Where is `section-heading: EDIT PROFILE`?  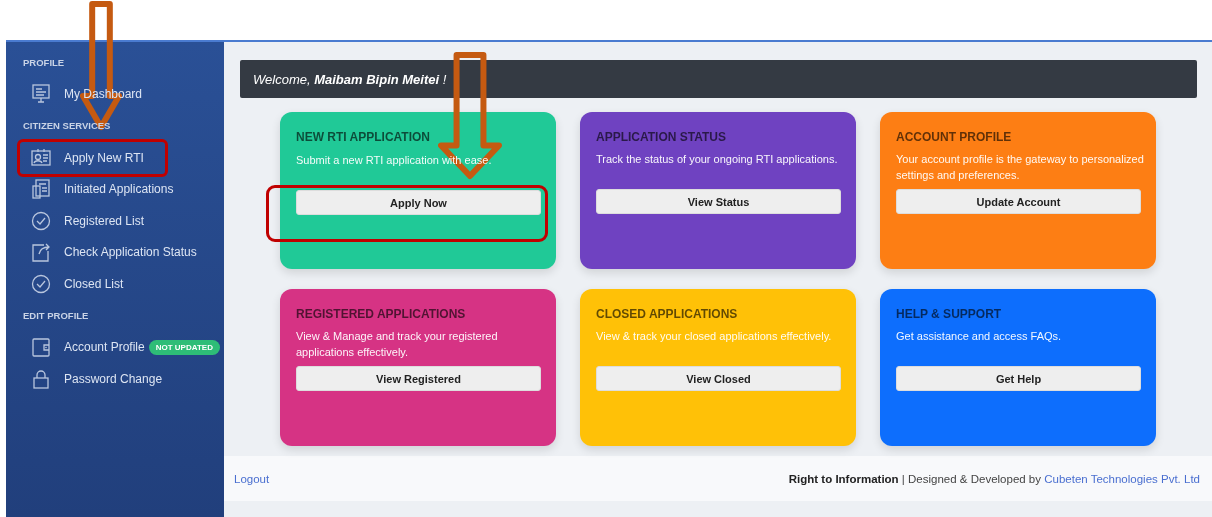 section-heading: EDIT PROFILE is located at coordinates (56, 316).